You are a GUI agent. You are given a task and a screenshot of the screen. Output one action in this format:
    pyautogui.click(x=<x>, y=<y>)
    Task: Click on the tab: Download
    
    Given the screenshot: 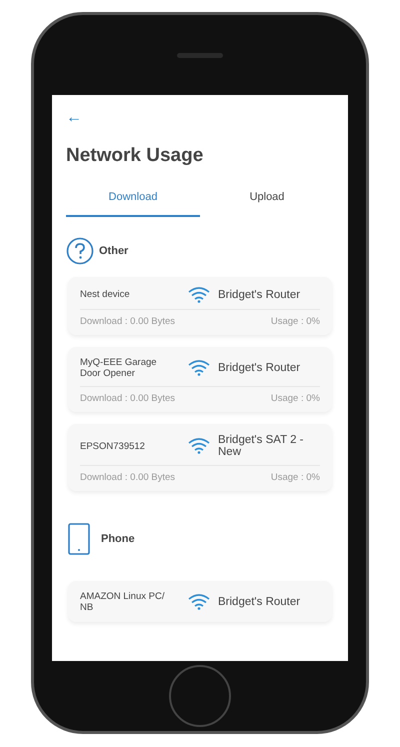 What is the action you would take?
    pyautogui.click(x=133, y=200)
    